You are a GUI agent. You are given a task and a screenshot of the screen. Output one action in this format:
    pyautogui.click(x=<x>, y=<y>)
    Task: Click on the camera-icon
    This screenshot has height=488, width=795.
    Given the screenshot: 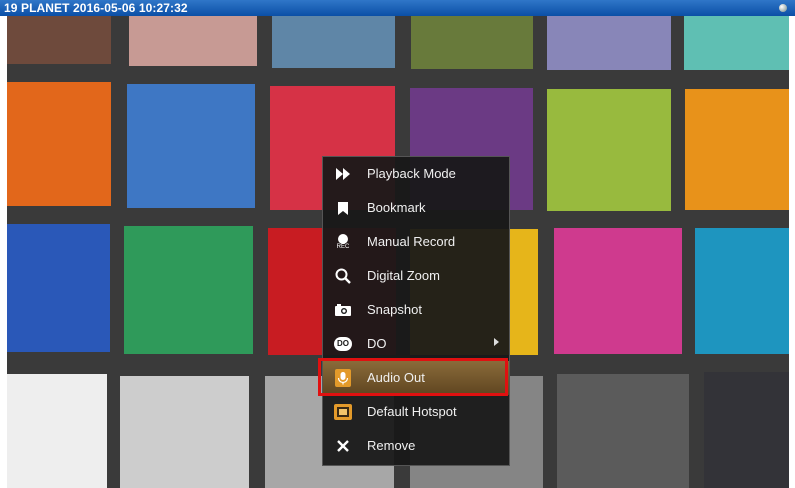 What is the action you would take?
    pyautogui.click(x=343, y=310)
    